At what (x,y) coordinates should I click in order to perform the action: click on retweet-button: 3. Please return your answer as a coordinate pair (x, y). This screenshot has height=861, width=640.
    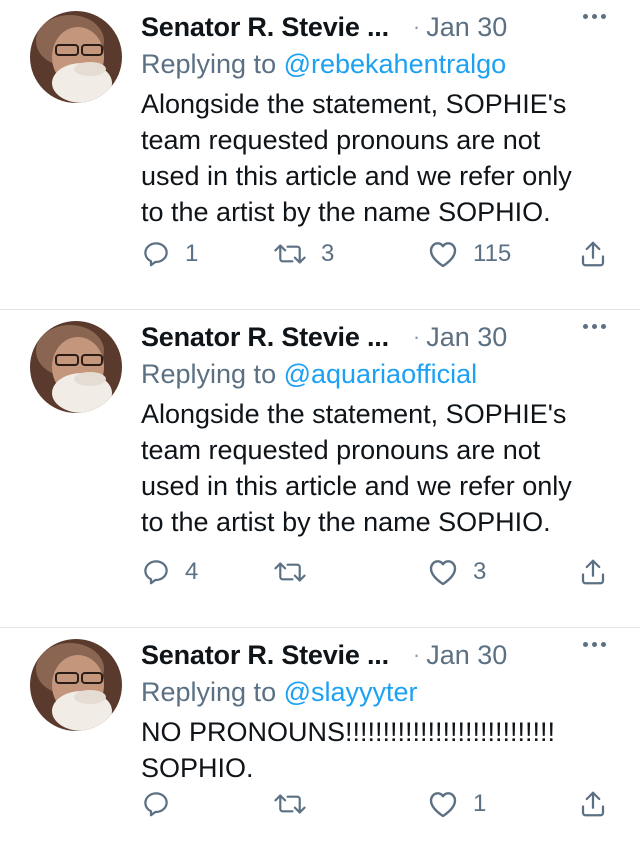
    Looking at the image, I should click on (303, 254).